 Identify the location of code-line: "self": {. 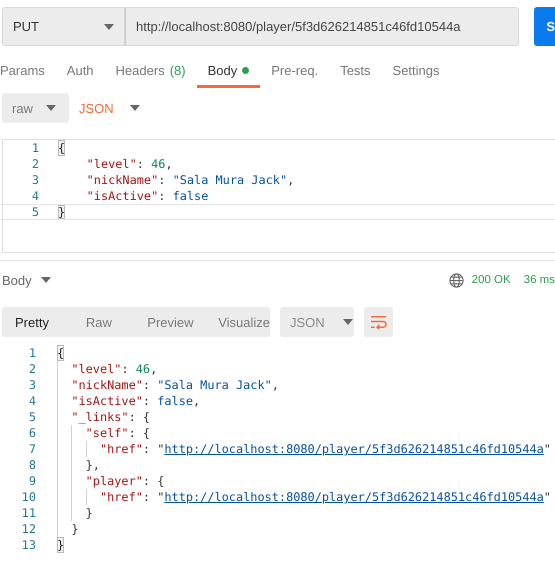
(103, 433).